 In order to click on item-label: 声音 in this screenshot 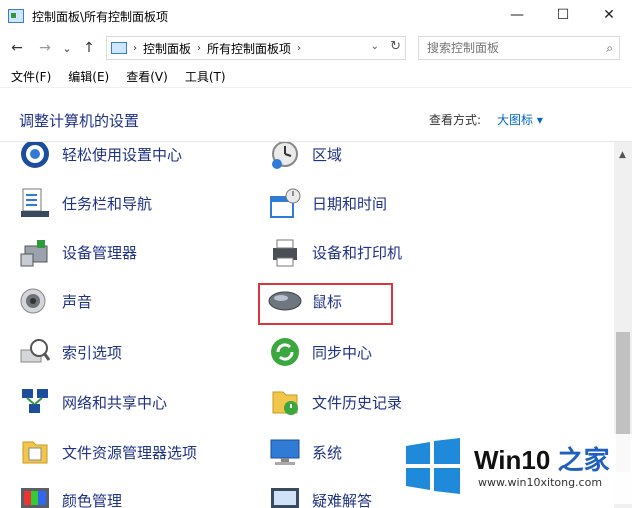, I will do `click(77, 301)`.